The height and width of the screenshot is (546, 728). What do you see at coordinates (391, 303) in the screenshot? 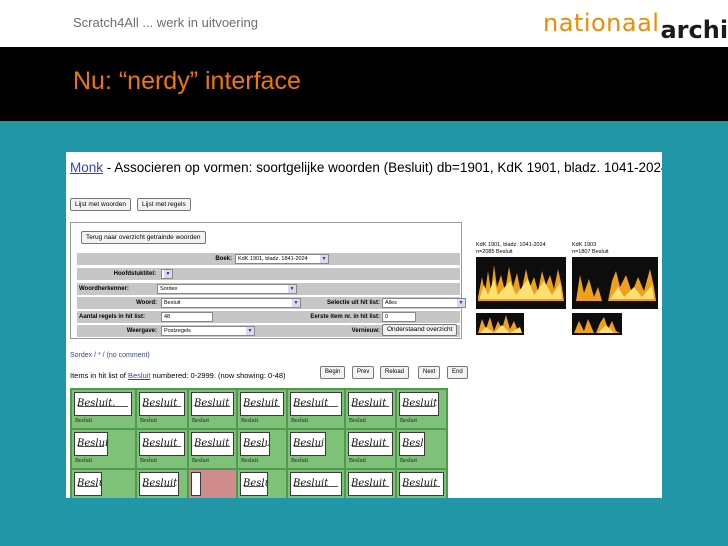
I see `selectie-value: Alles` at bounding box center [391, 303].